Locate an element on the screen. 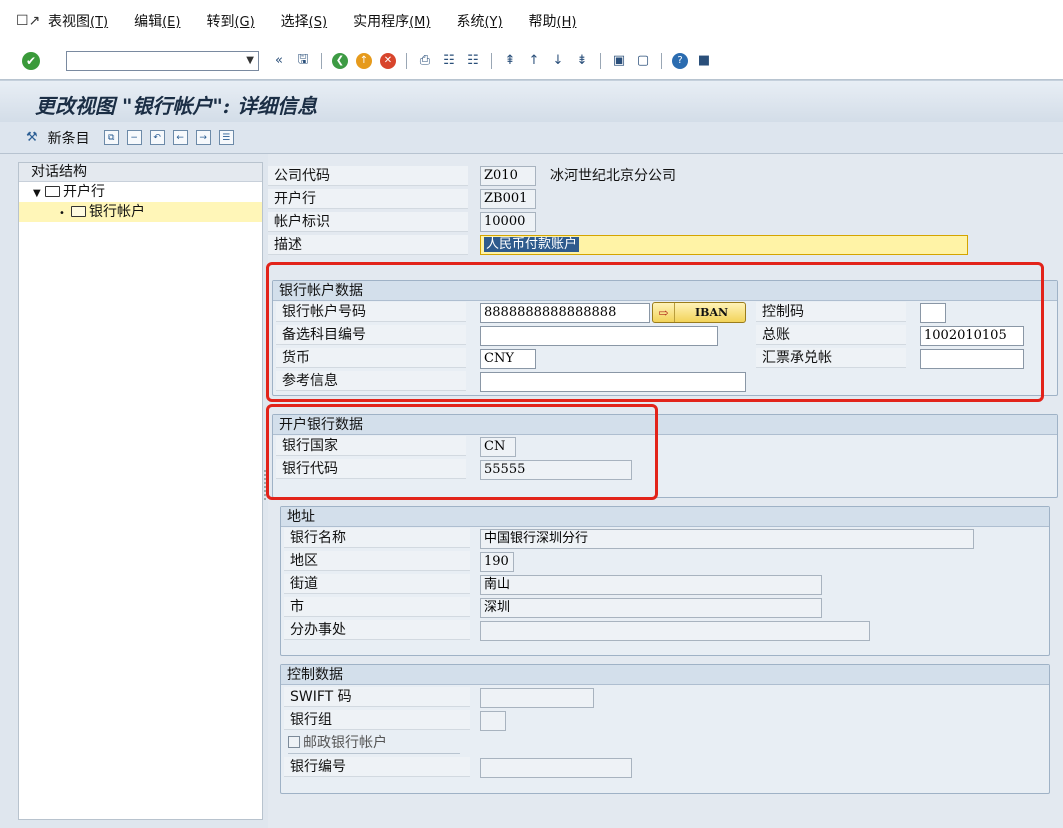  menu-accelerator: (G) is located at coordinates (244, 22).